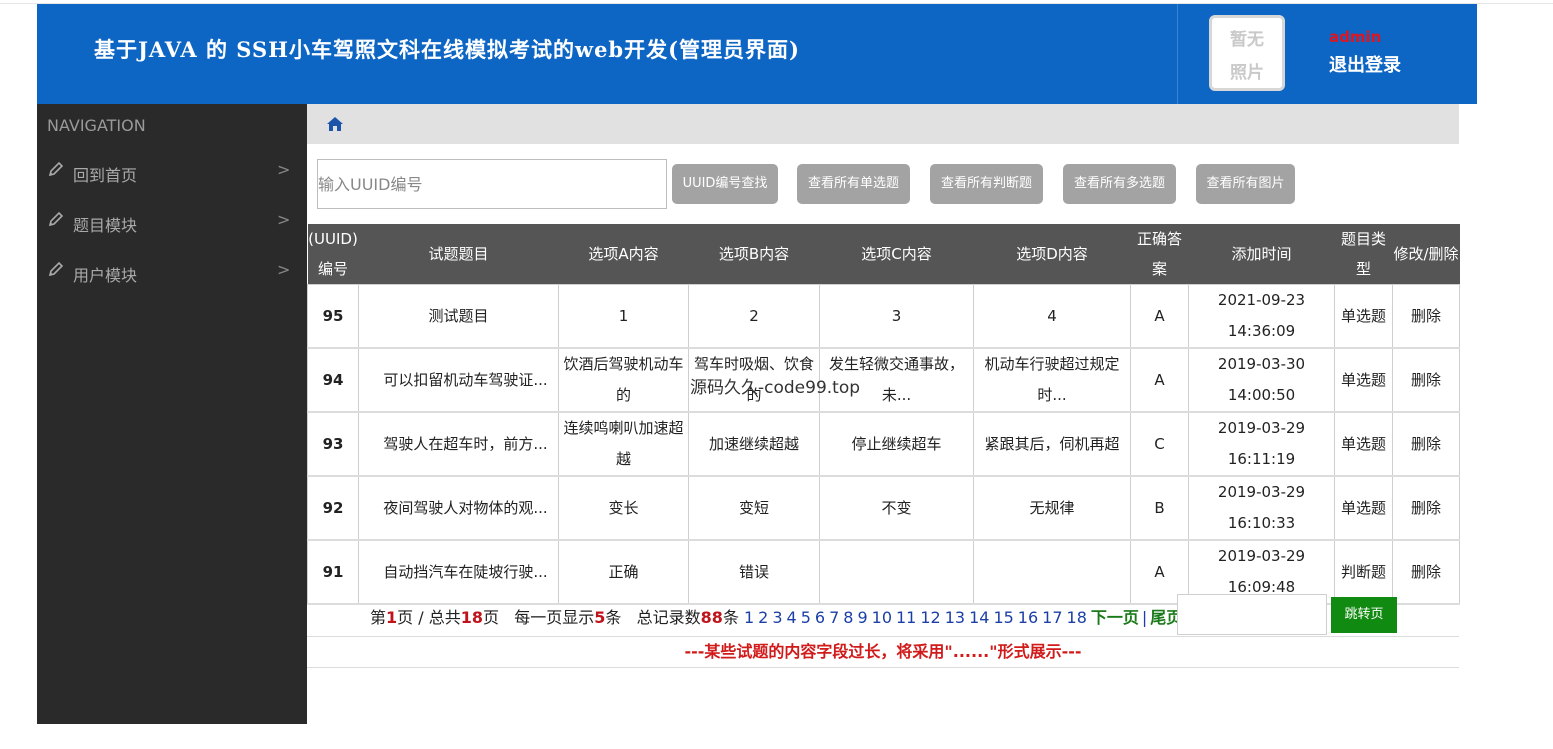 The height and width of the screenshot is (749, 1553). I want to click on pager-text: 页 每一页显示, so click(539, 617).